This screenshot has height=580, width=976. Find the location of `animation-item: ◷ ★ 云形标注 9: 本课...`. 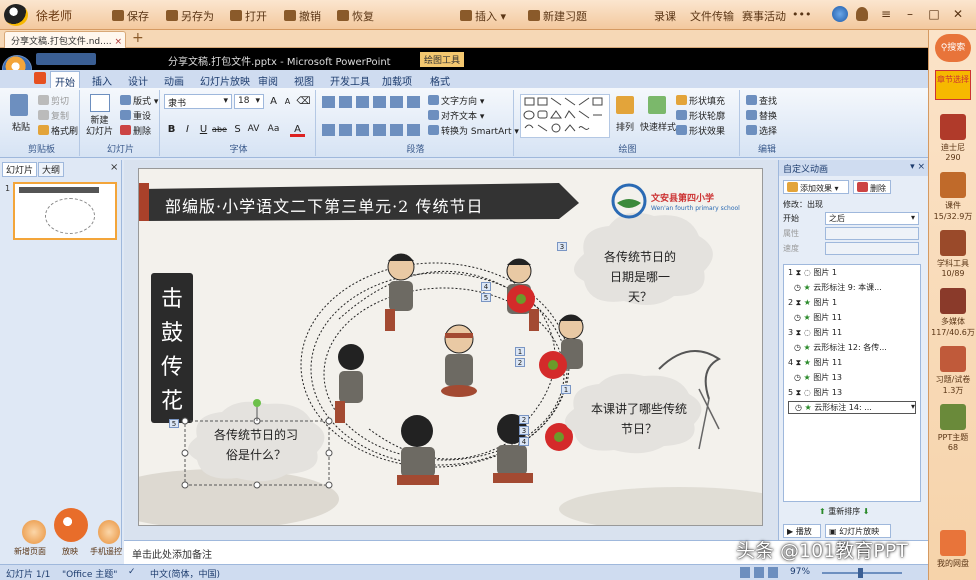

animation-item: ◷ ★ 云形标注 9: 本课... is located at coordinates (838, 287).